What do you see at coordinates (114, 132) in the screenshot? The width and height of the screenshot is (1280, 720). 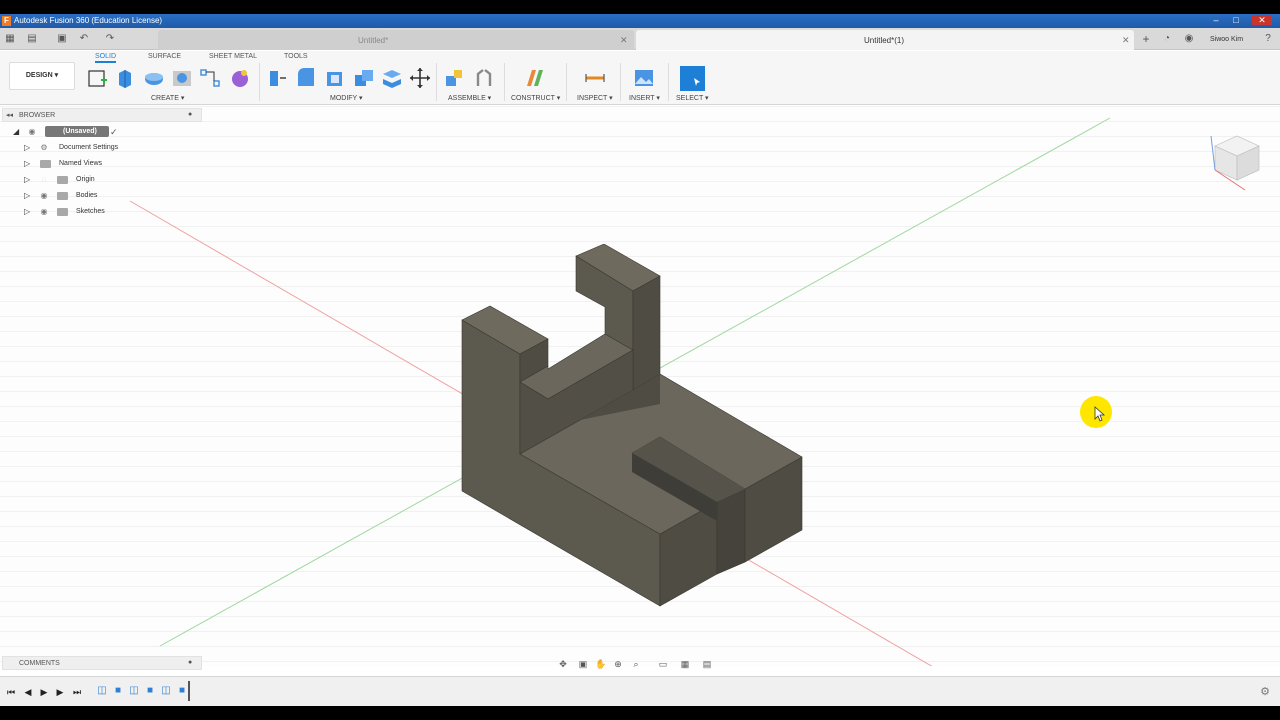 I see `activate-check-icon: ✓` at bounding box center [114, 132].